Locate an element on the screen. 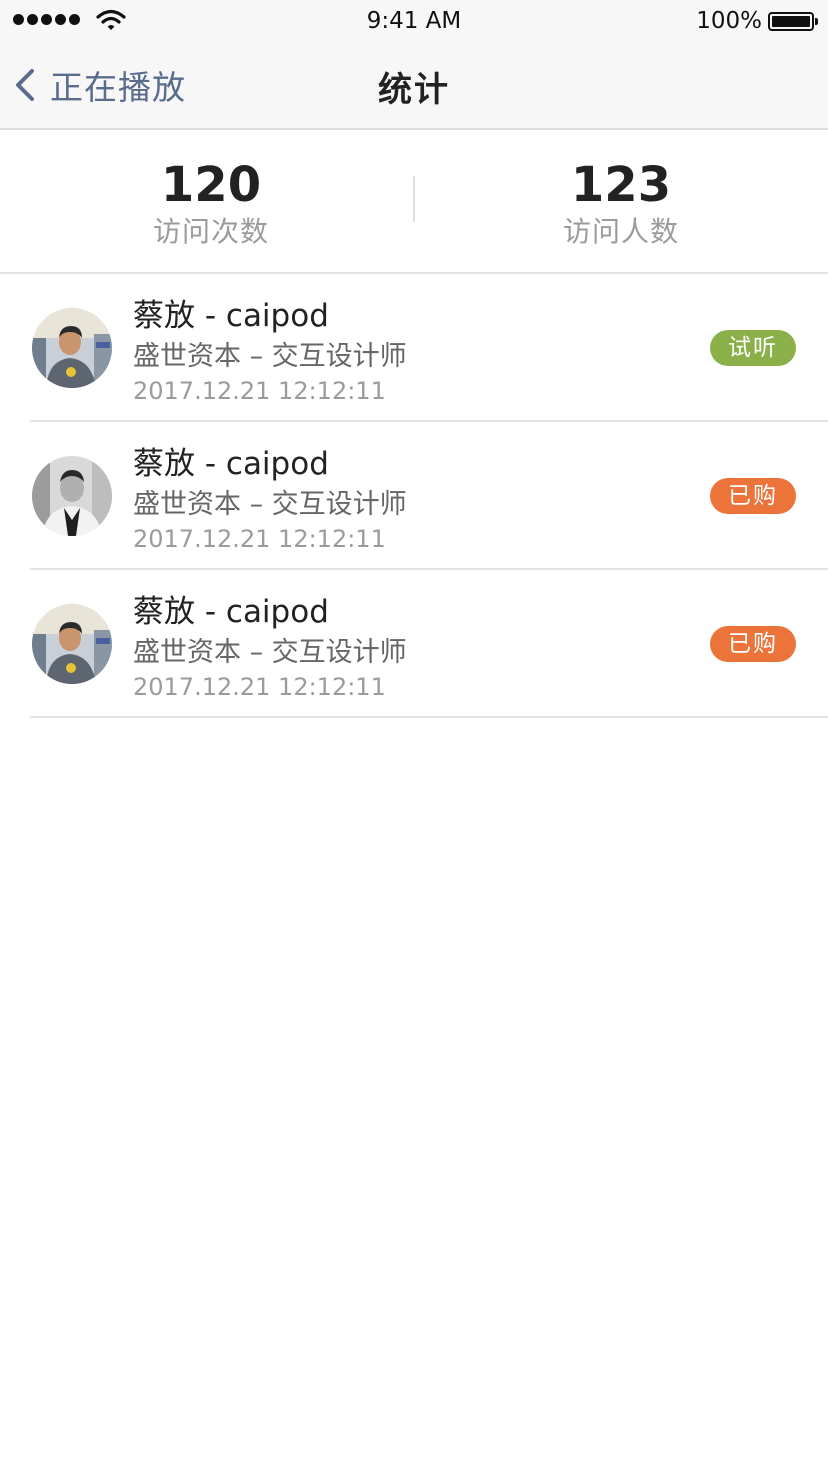 The height and width of the screenshot is (1472, 828). page-title: 统计 is located at coordinates (414, 90).